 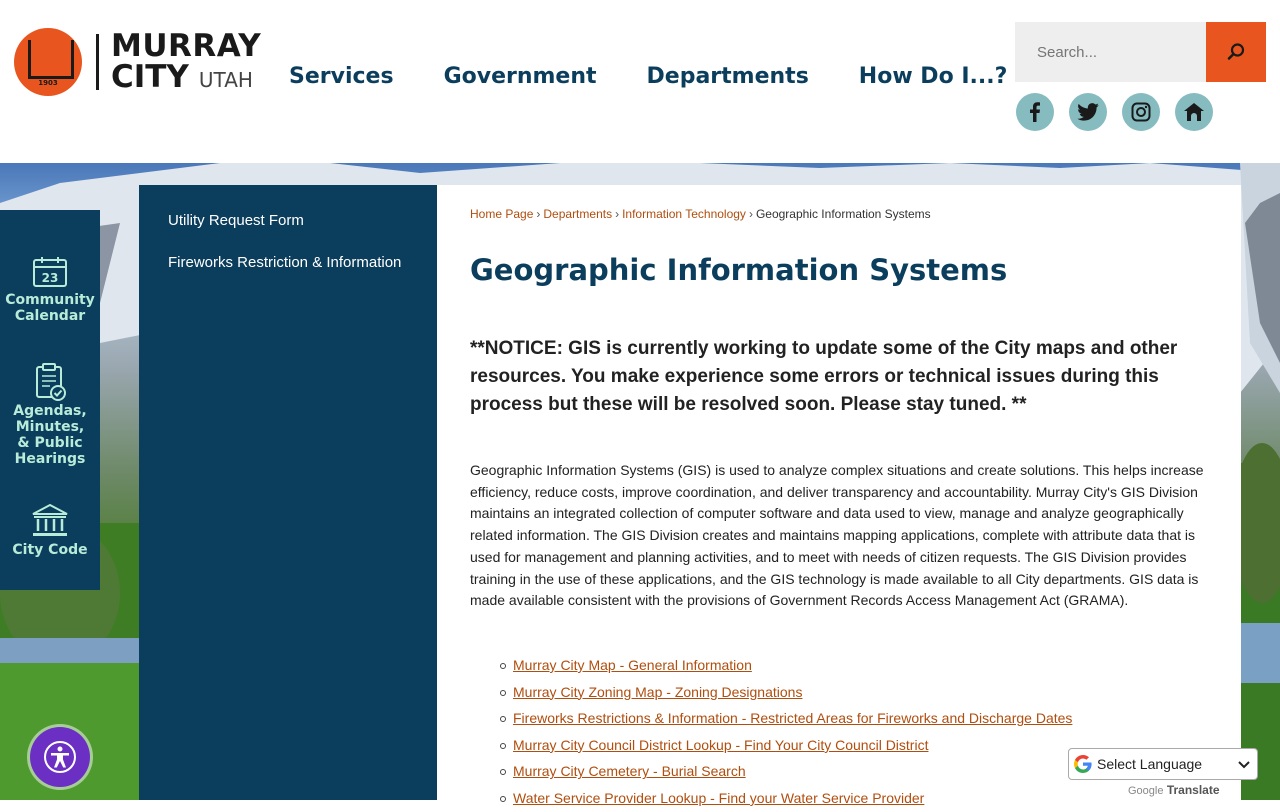 I want to click on nav-departments: Departments, so click(x=728, y=76).